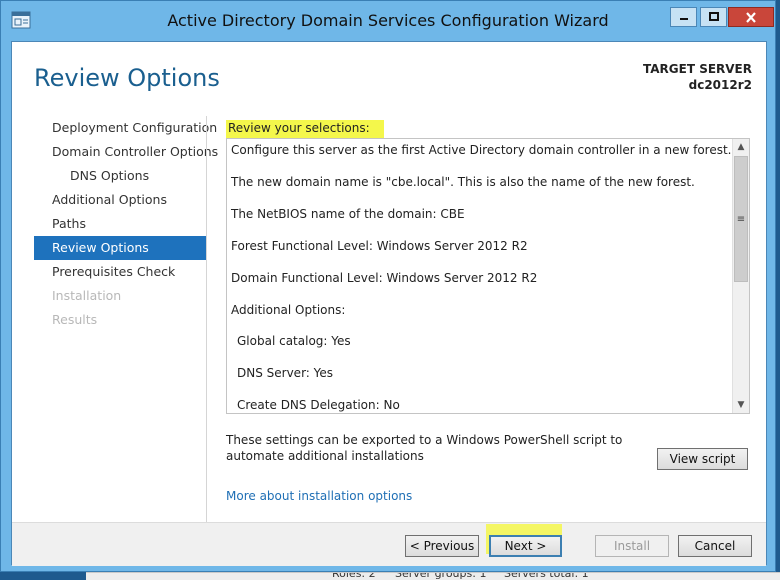 The height and width of the screenshot is (580, 780). What do you see at coordinates (87, 295) in the screenshot?
I see `nav-item-installation: Installation` at bounding box center [87, 295].